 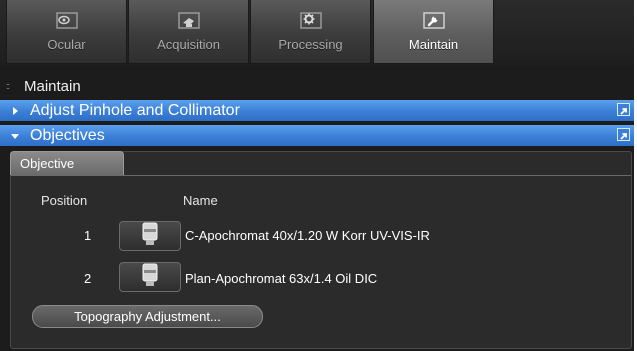 I want to click on section-title: :: Maintain, so click(x=40, y=86).